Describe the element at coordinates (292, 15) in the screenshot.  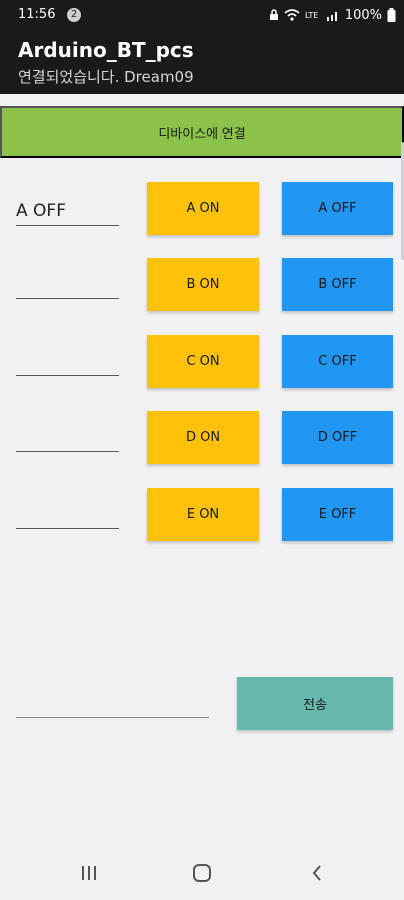
I see `wifi-icon` at that location.